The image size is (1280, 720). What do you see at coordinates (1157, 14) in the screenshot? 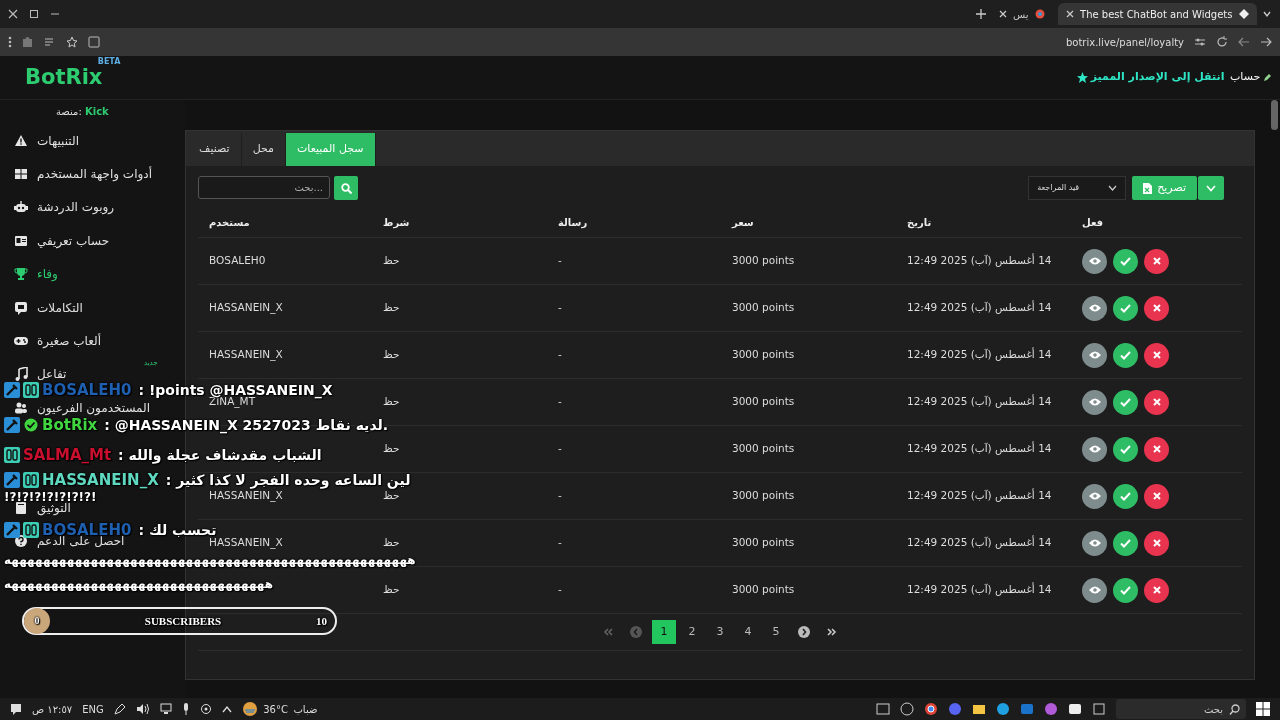
I see `browser-tab: The best ChatBot and Widgets` at bounding box center [1157, 14].